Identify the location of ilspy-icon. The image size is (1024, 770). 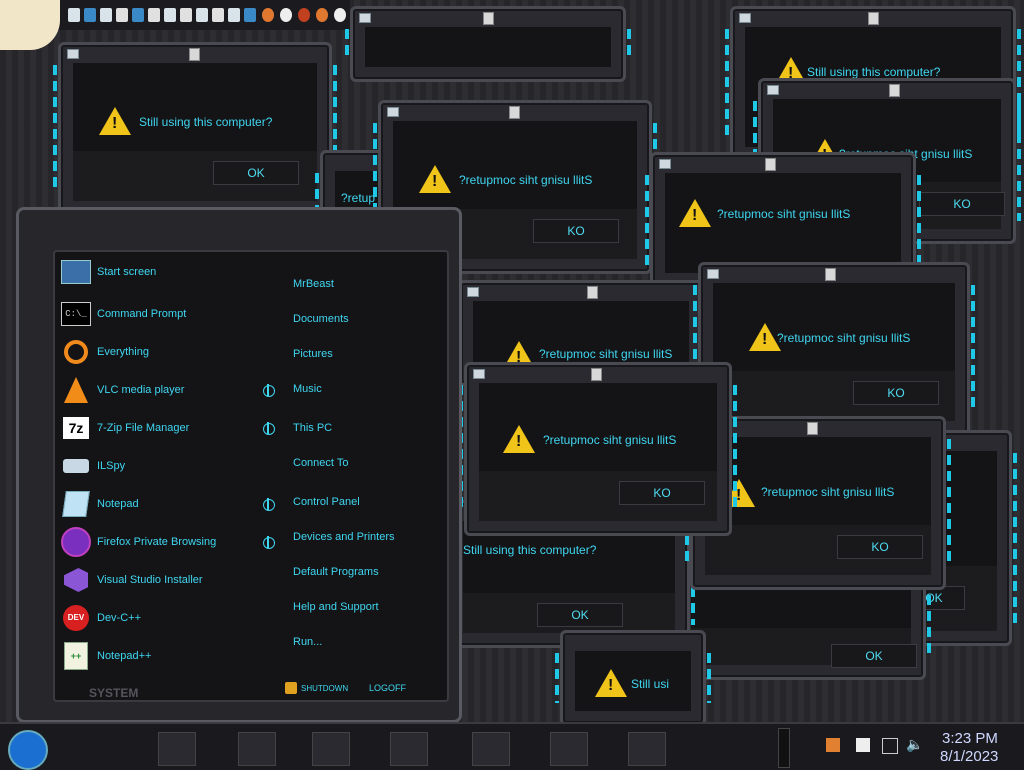
(76, 466).